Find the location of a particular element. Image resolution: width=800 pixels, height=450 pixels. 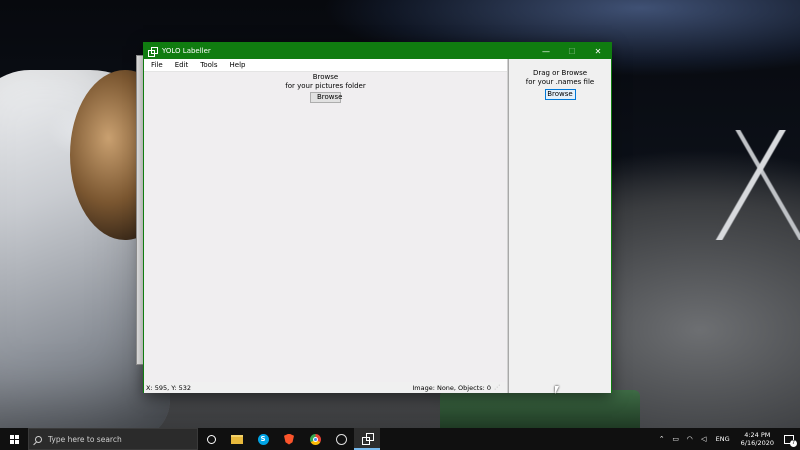

taskbar-file-explorer is located at coordinates (237, 439).